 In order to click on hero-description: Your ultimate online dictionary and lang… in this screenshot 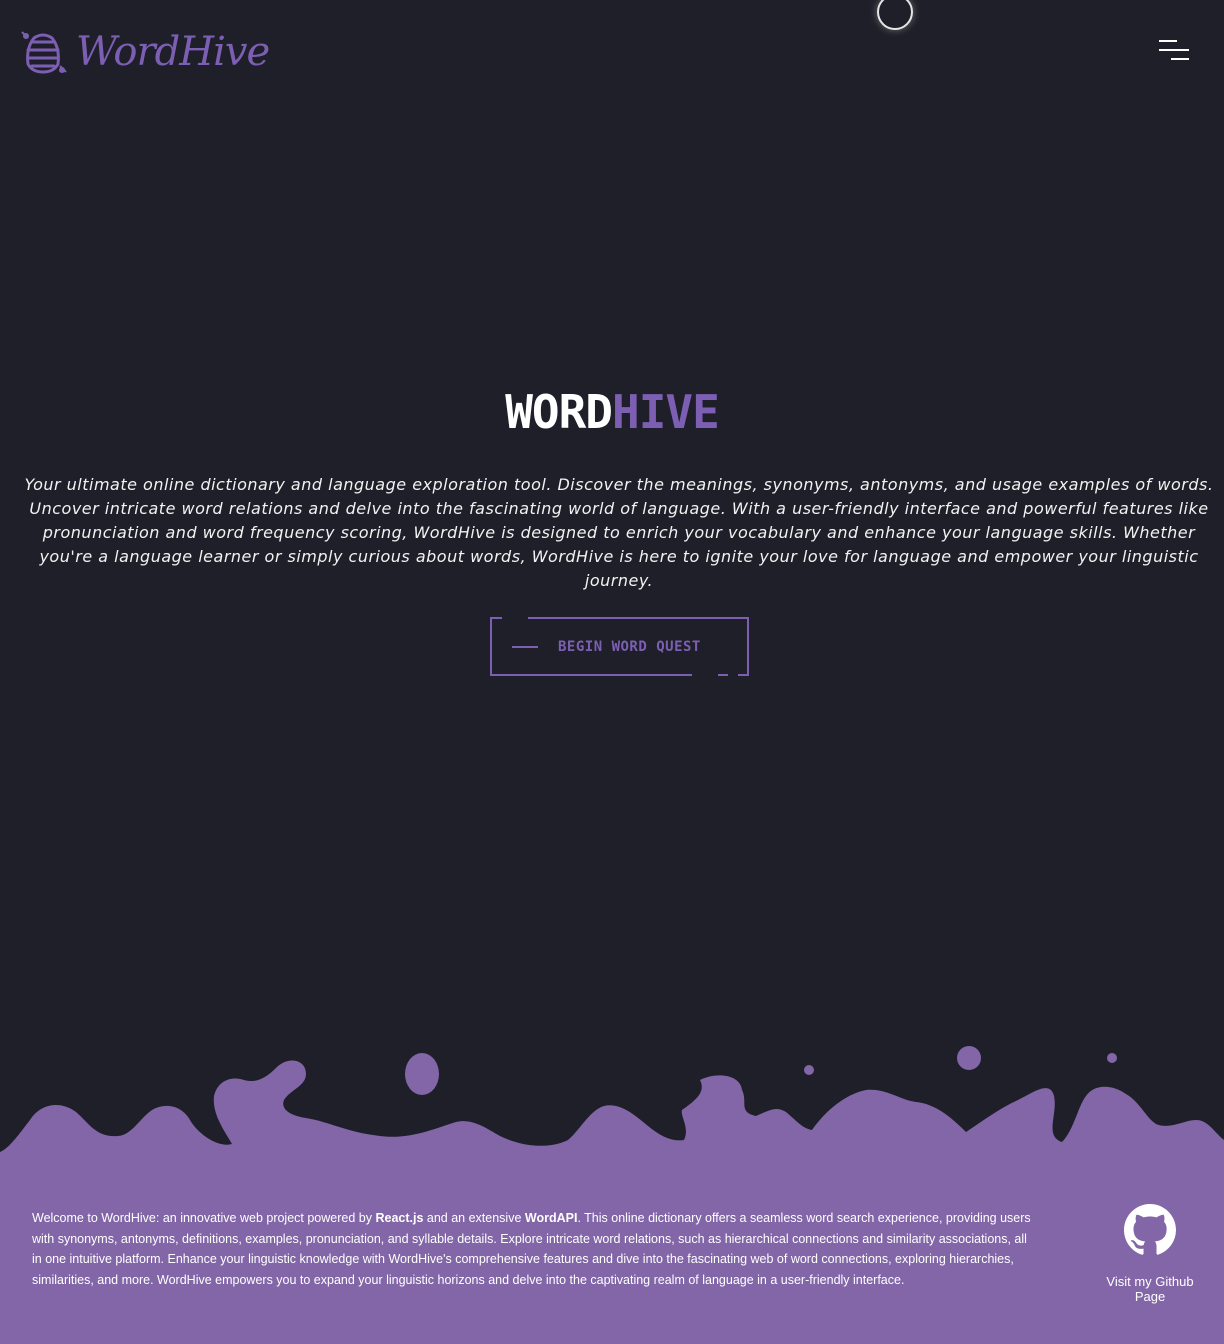, I will do `click(619, 532)`.